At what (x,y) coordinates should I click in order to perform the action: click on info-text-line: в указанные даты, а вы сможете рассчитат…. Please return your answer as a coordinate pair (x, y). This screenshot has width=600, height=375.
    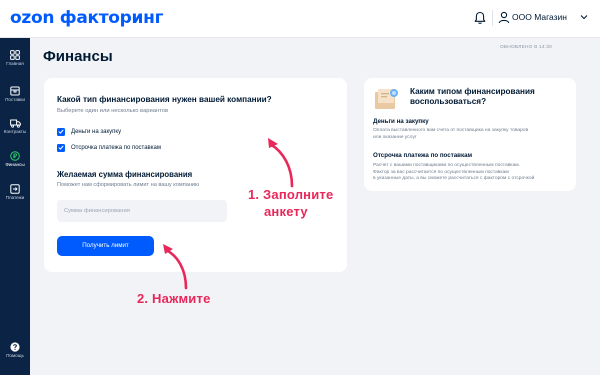
    Looking at the image, I should click on (454, 179).